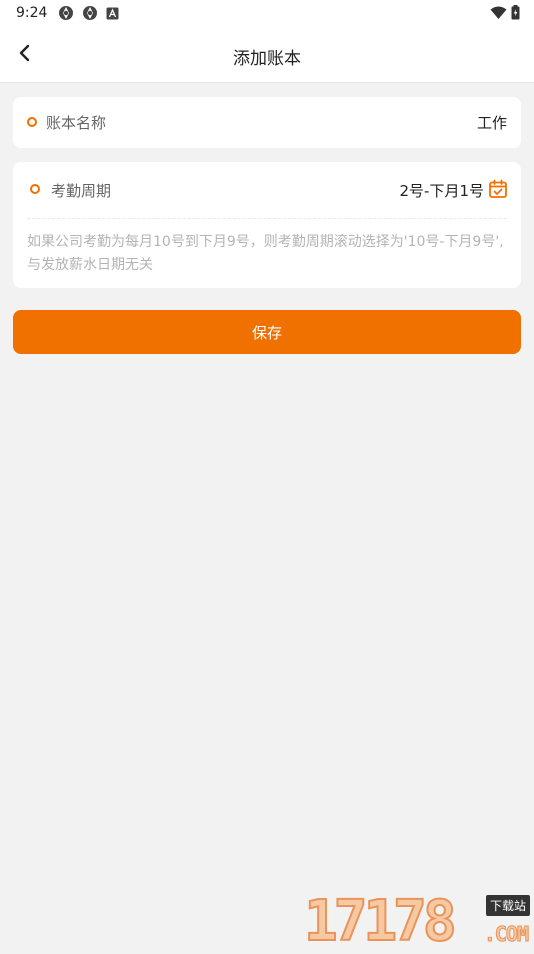 Image resolution: width=534 pixels, height=954 pixels. I want to click on calendar-check-icon, so click(498, 189).